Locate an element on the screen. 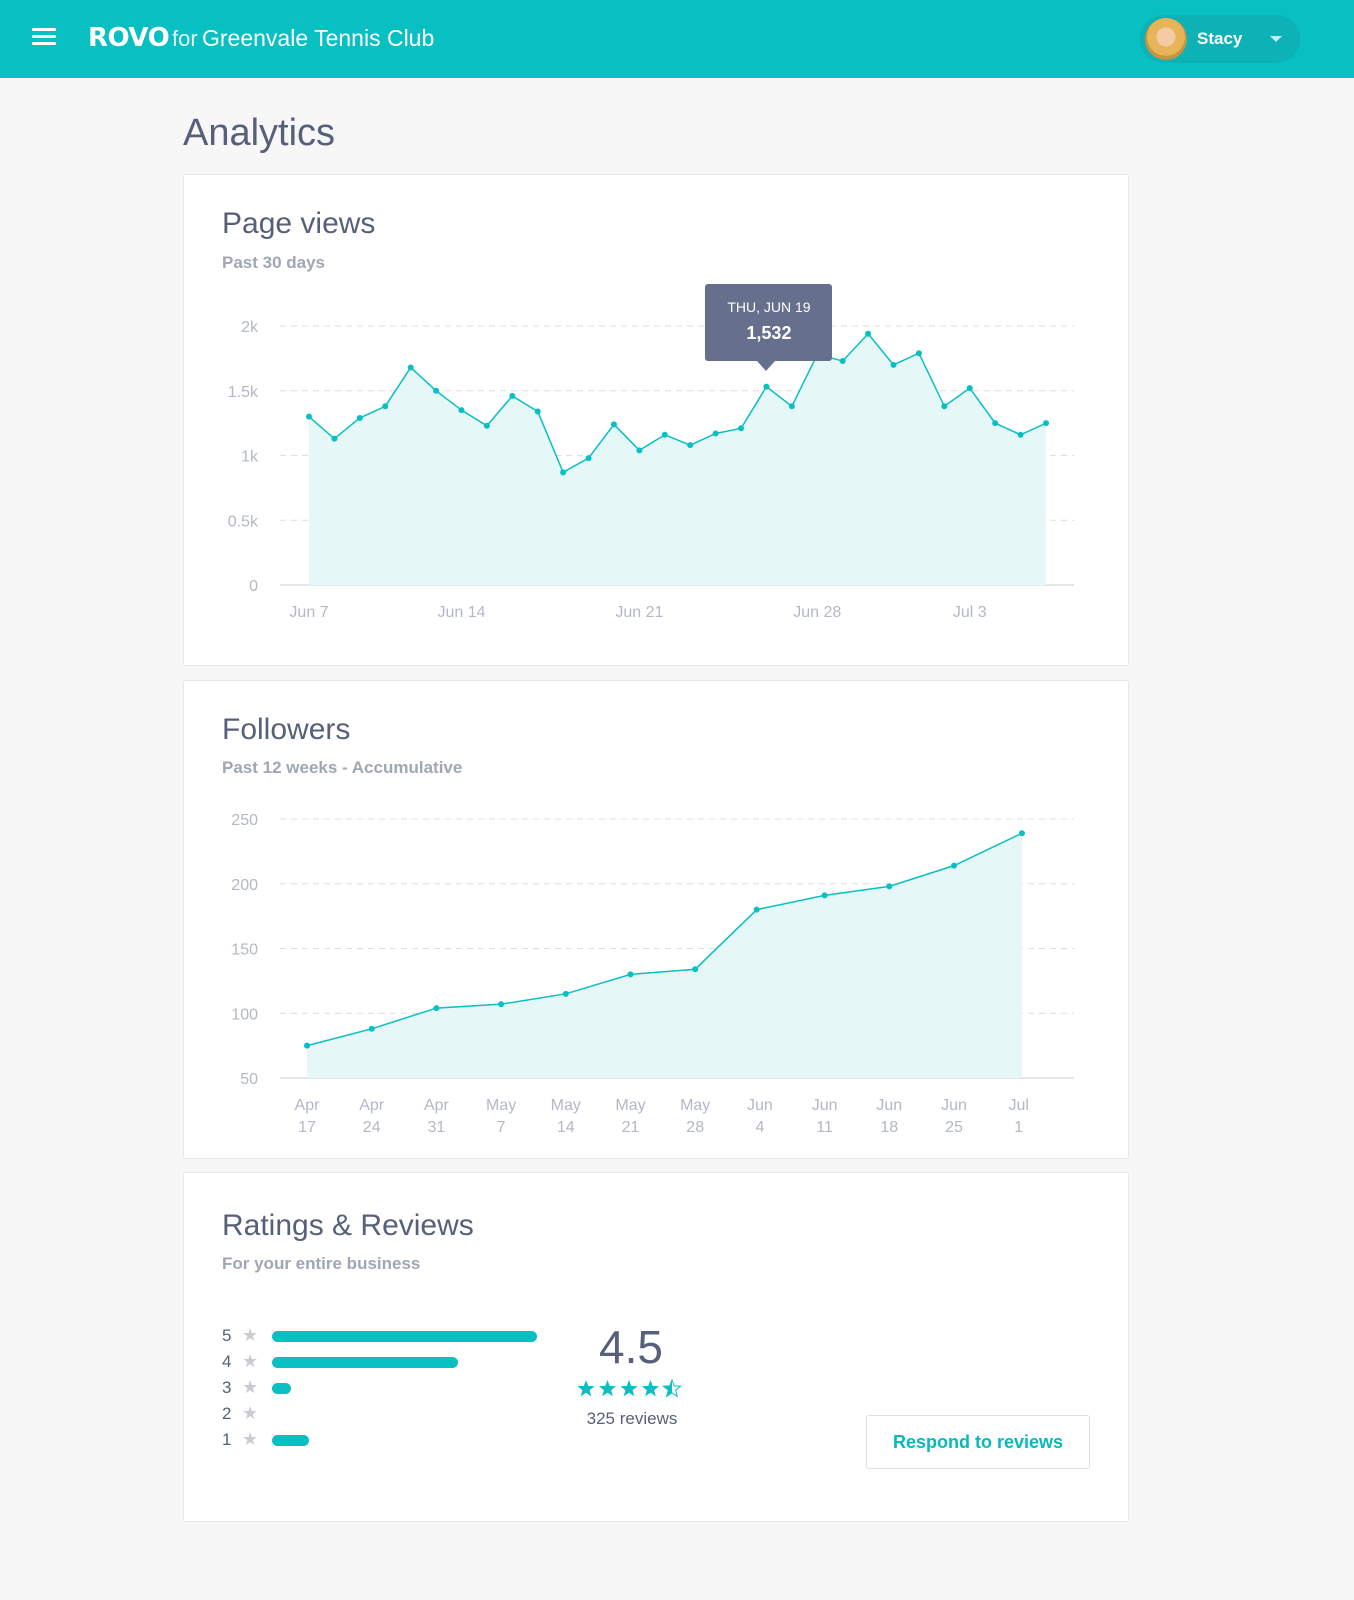 This screenshot has height=1600, width=1354. y-tick-label: 200 is located at coordinates (244, 885).